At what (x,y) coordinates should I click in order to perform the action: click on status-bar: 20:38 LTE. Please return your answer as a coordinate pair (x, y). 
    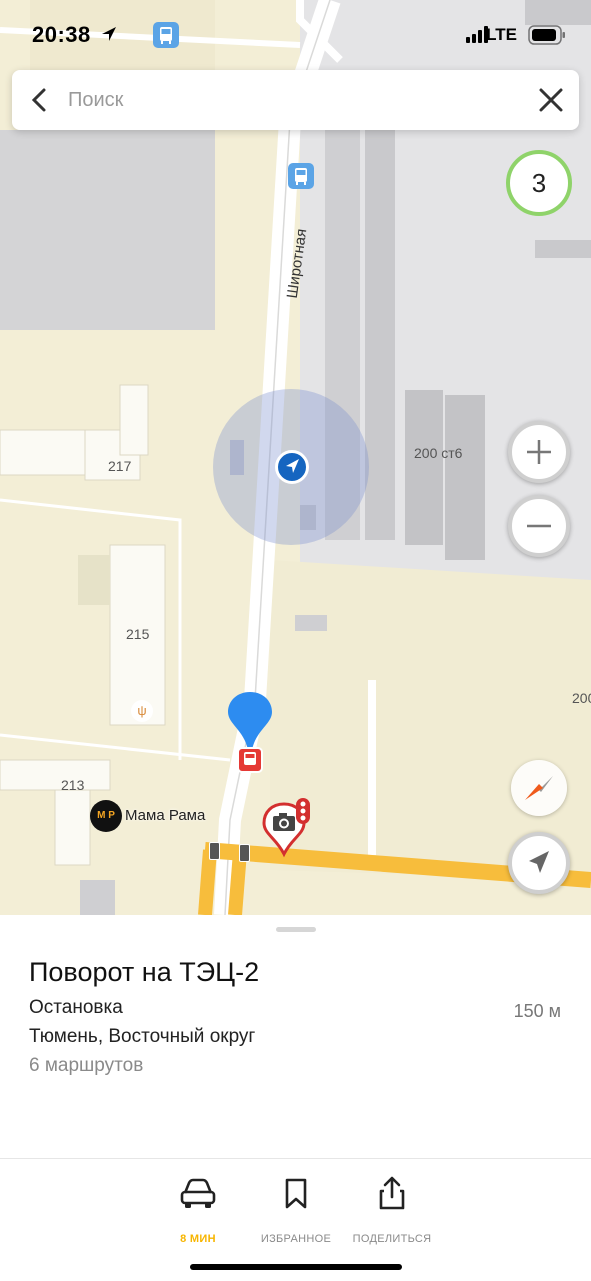
    Looking at the image, I should click on (295, 32).